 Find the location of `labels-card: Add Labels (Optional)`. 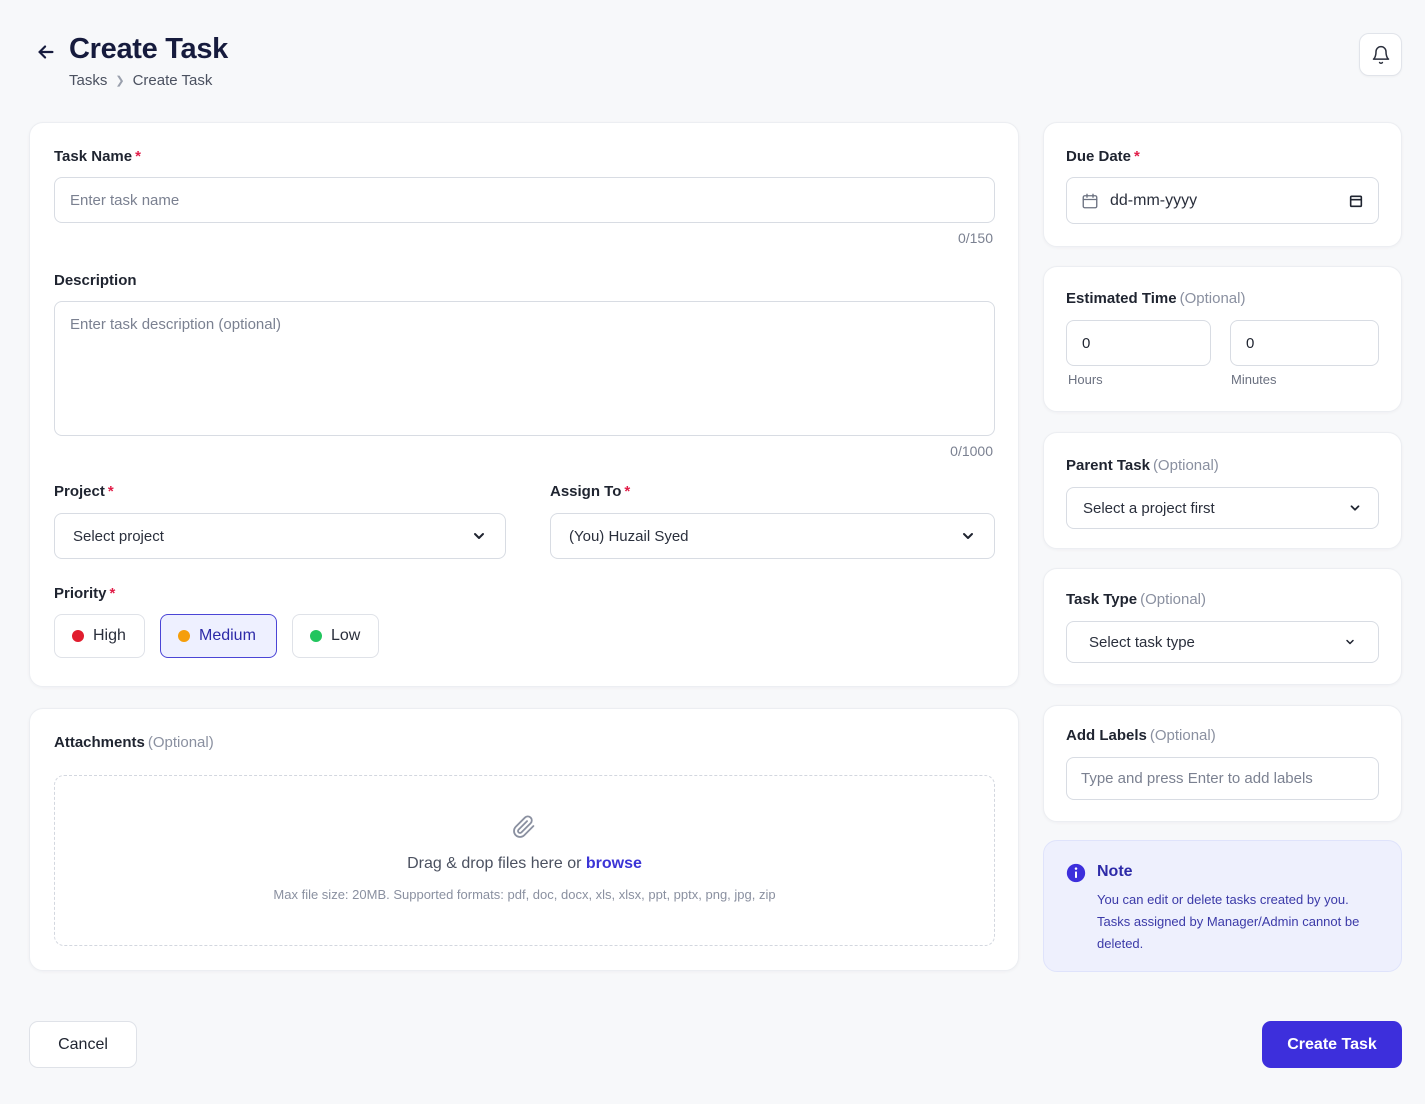

labels-card: Add Labels (Optional) is located at coordinates (1222, 763).